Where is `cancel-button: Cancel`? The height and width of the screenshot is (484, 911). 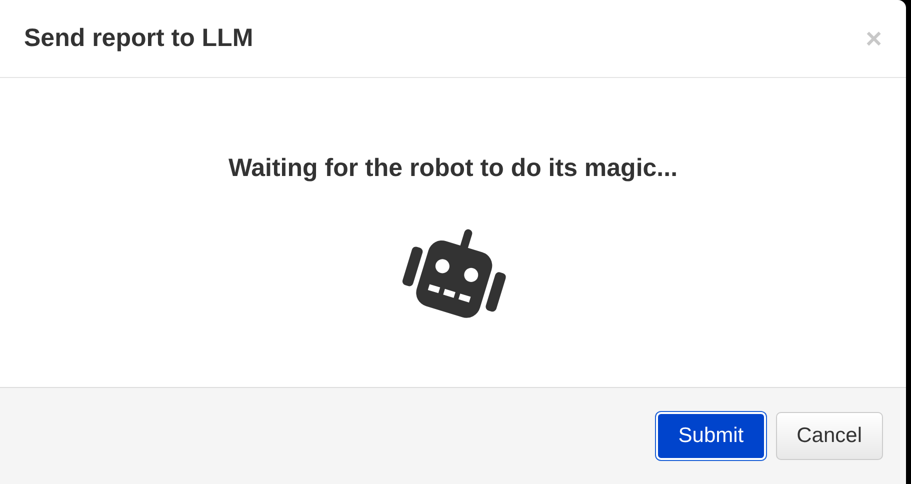
cancel-button: Cancel is located at coordinates (829, 436).